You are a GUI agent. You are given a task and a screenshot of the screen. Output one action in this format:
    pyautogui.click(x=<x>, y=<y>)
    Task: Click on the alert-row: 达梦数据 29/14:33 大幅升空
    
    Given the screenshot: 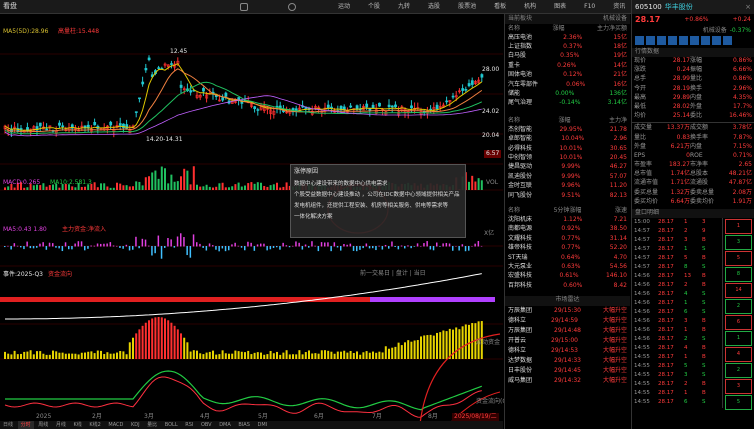 What is the action you would take?
    pyautogui.click(x=567, y=361)
    